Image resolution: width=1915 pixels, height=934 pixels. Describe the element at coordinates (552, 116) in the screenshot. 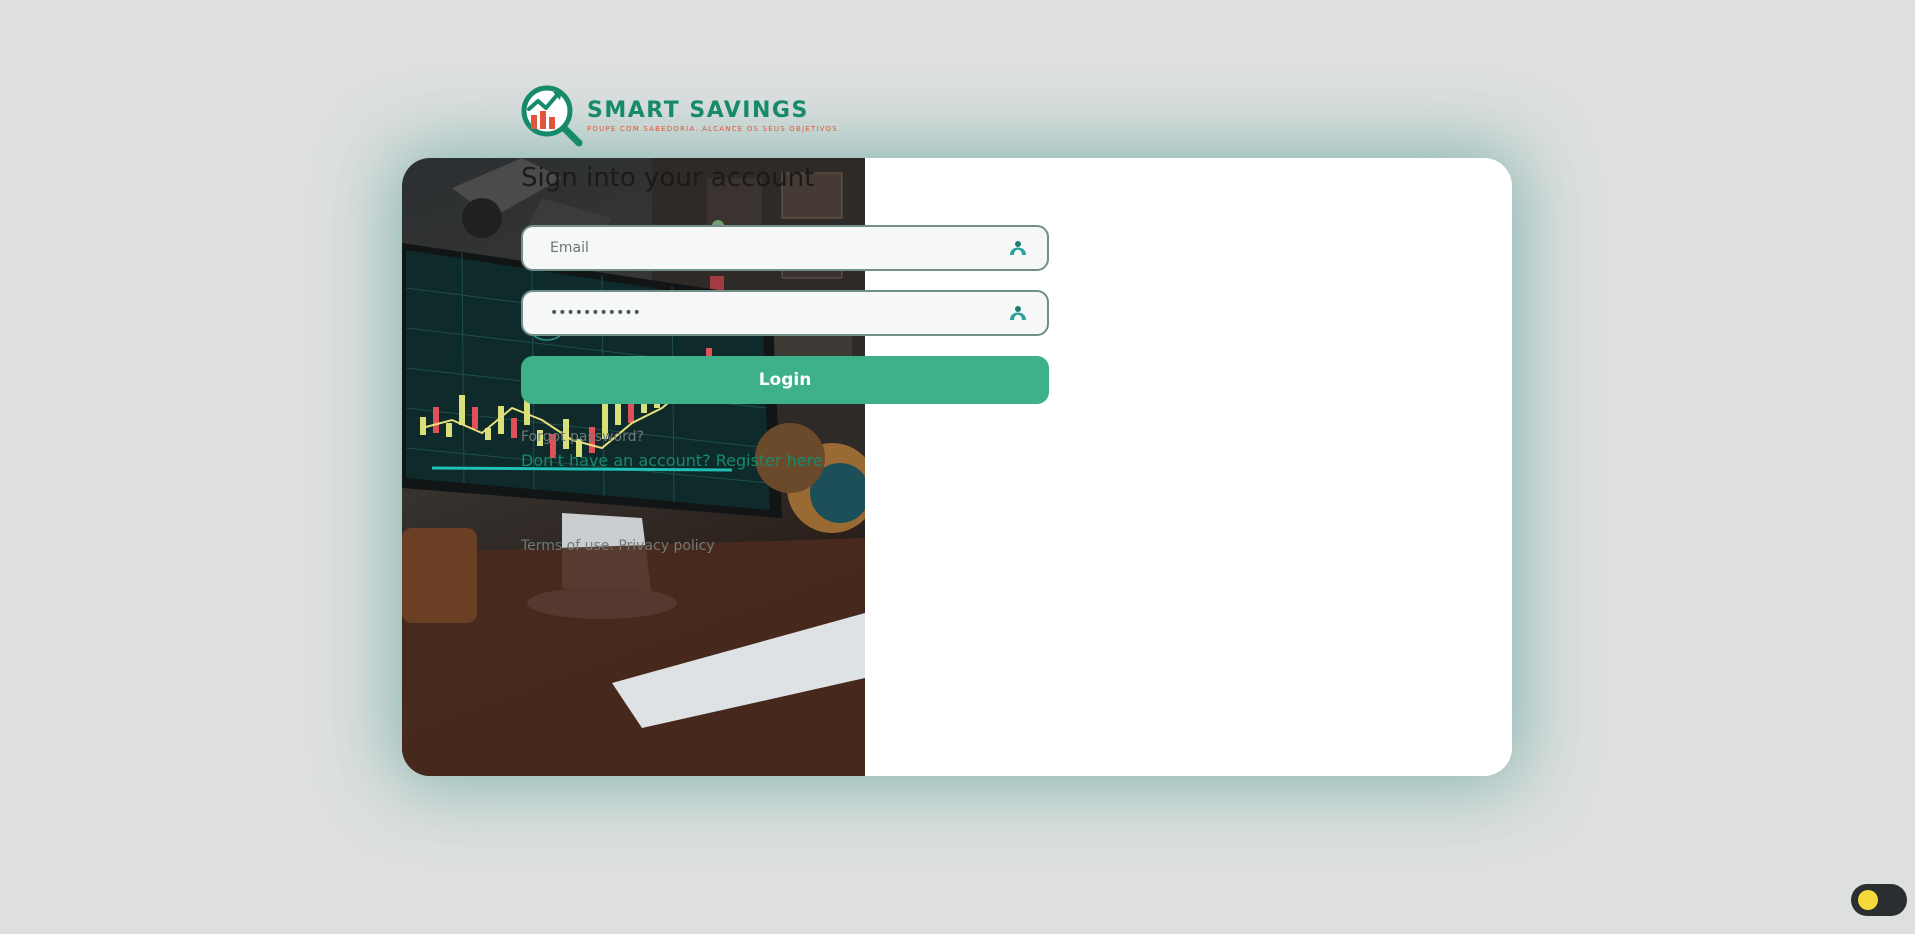

I see `logo-magnifier-chart-icon` at that location.